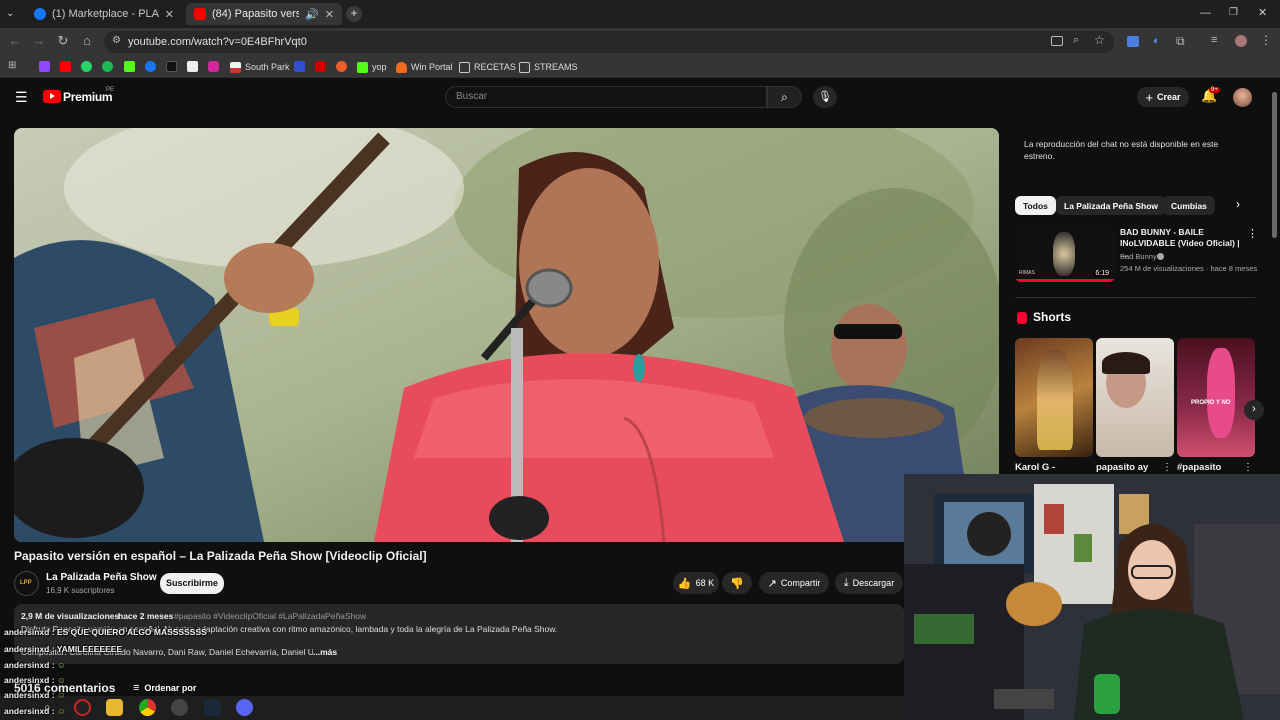  What do you see at coordinates (548, 67) in the screenshot?
I see `bookmark-folder-streams: STREAMS` at bounding box center [548, 67].